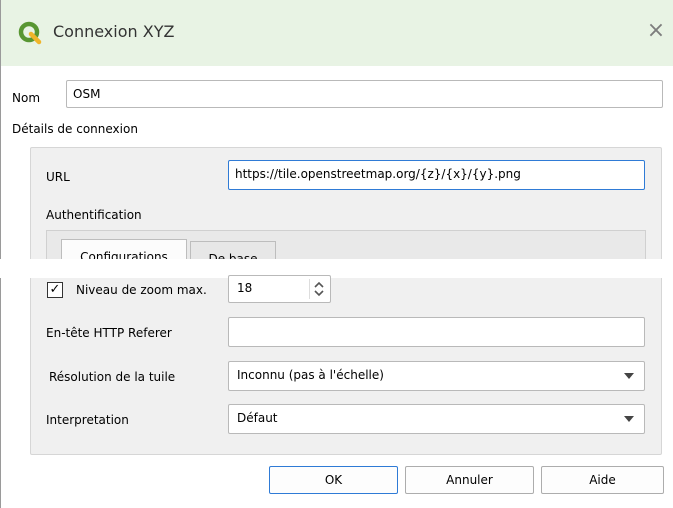  I want to click on interpretation-label: Interpretation, so click(87, 420).